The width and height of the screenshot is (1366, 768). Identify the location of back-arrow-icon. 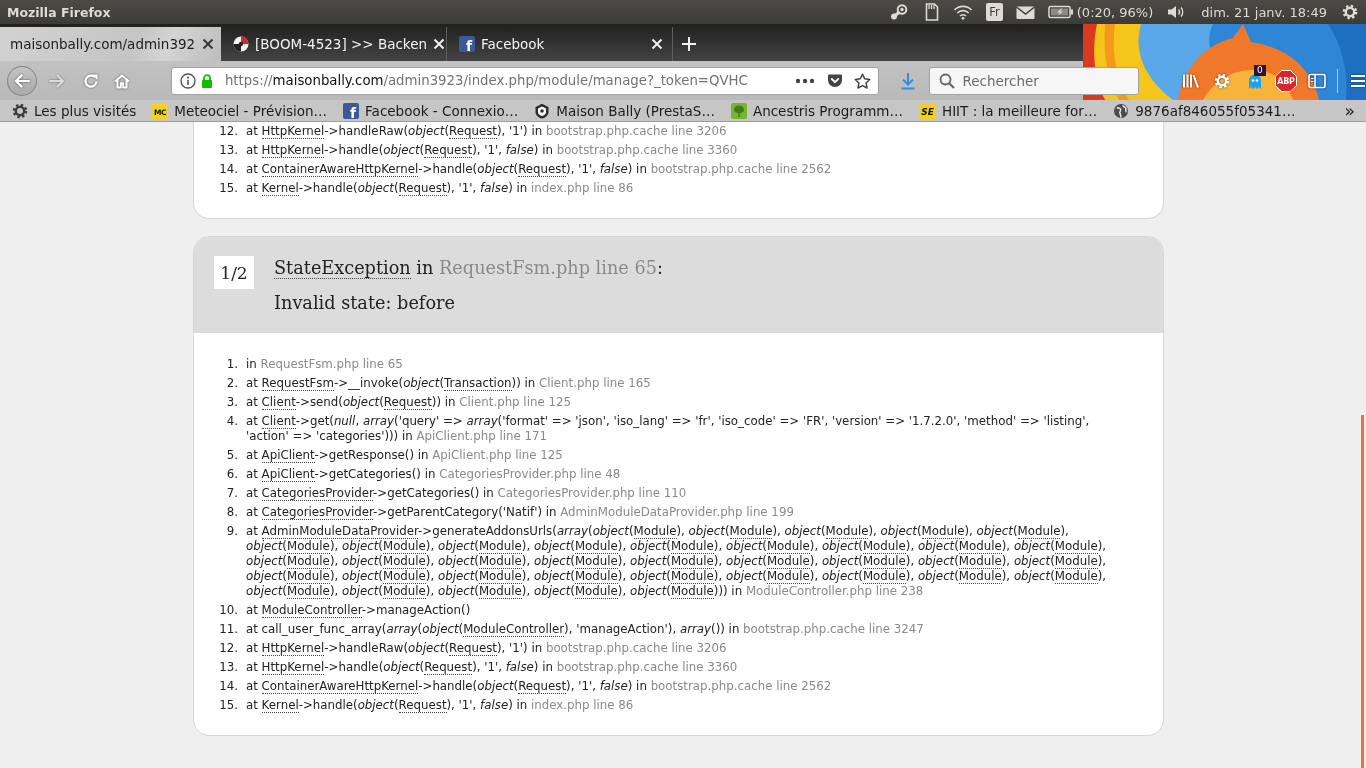
(21, 80).